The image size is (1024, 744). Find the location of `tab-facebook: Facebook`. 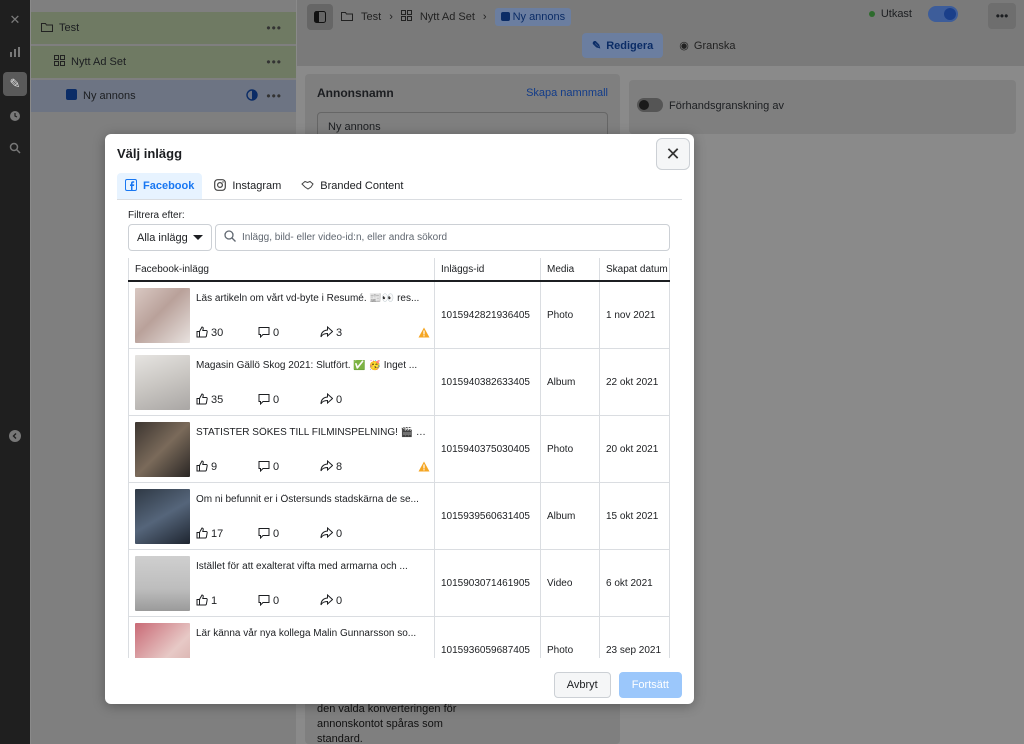

tab-facebook: Facebook is located at coordinates (160, 186).